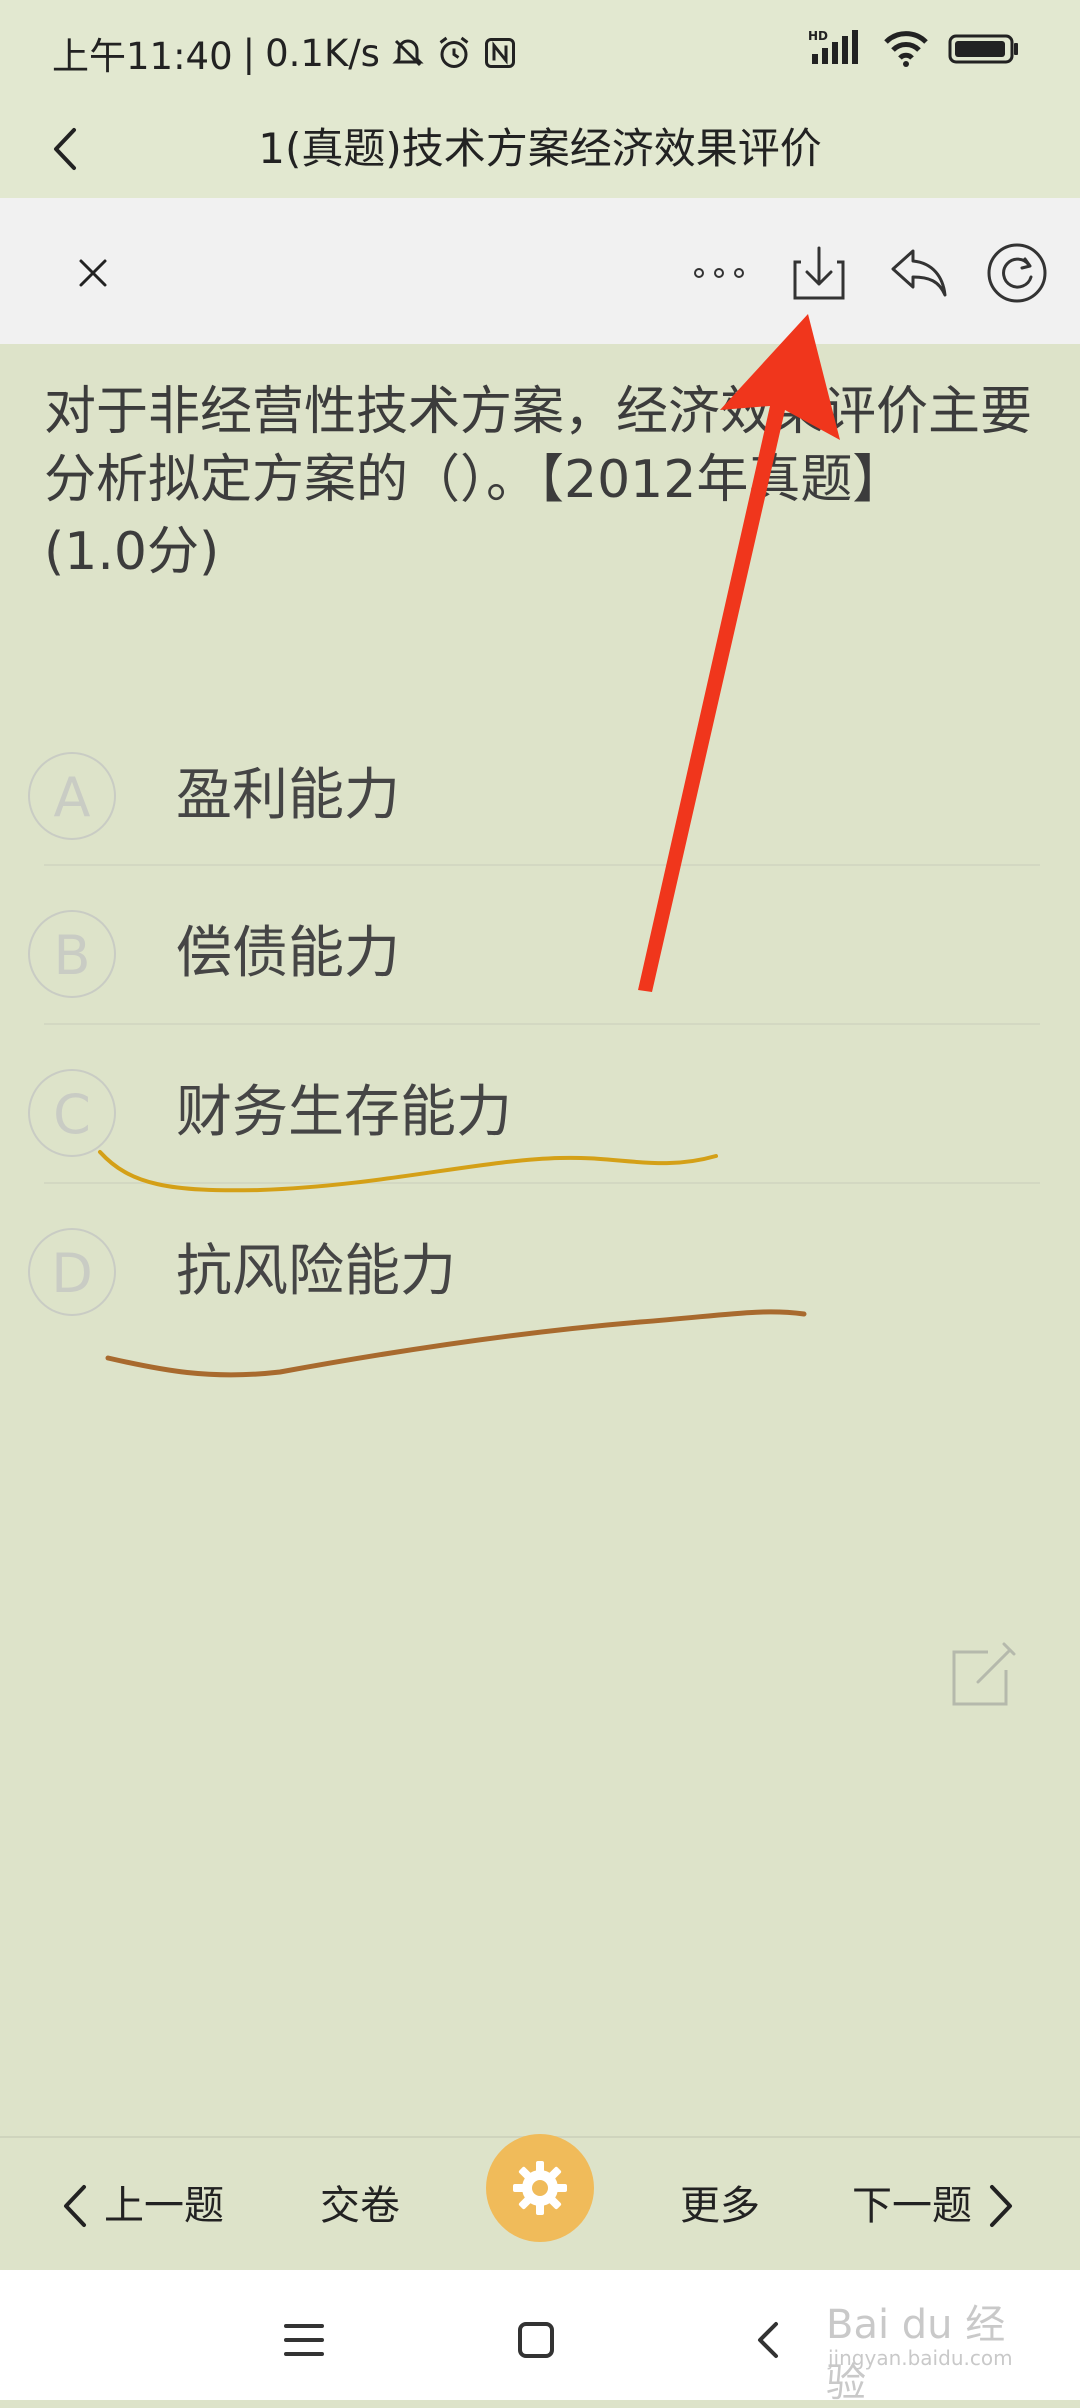  What do you see at coordinates (534, 785) in the screenshot?
I see `option-a: A 盈利能力` at bounding box center [534, 785].